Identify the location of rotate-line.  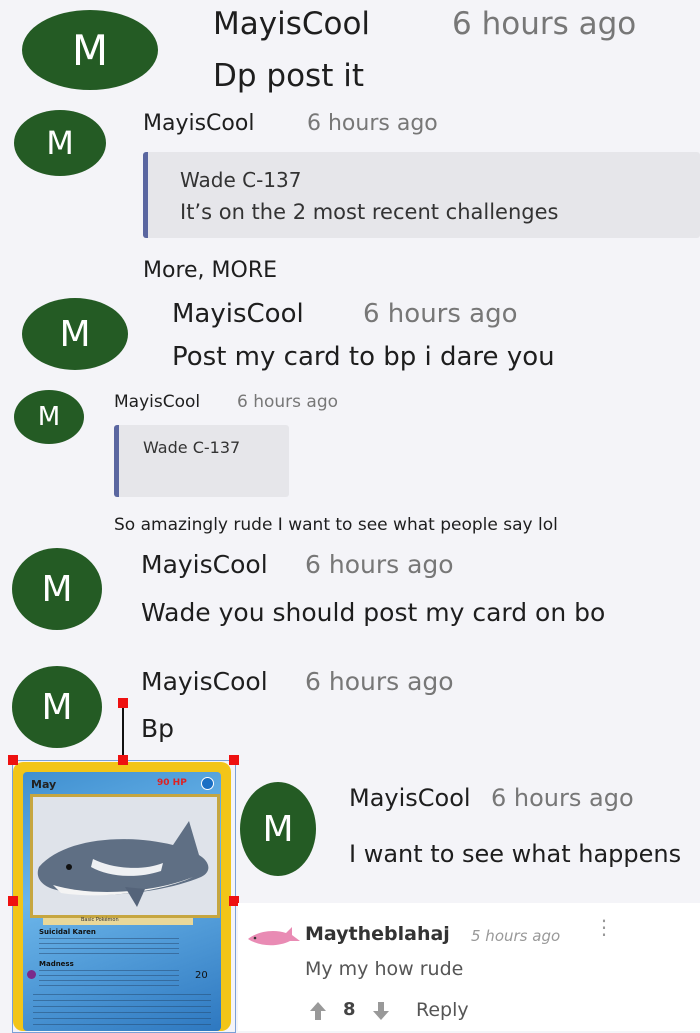
(123, 732).